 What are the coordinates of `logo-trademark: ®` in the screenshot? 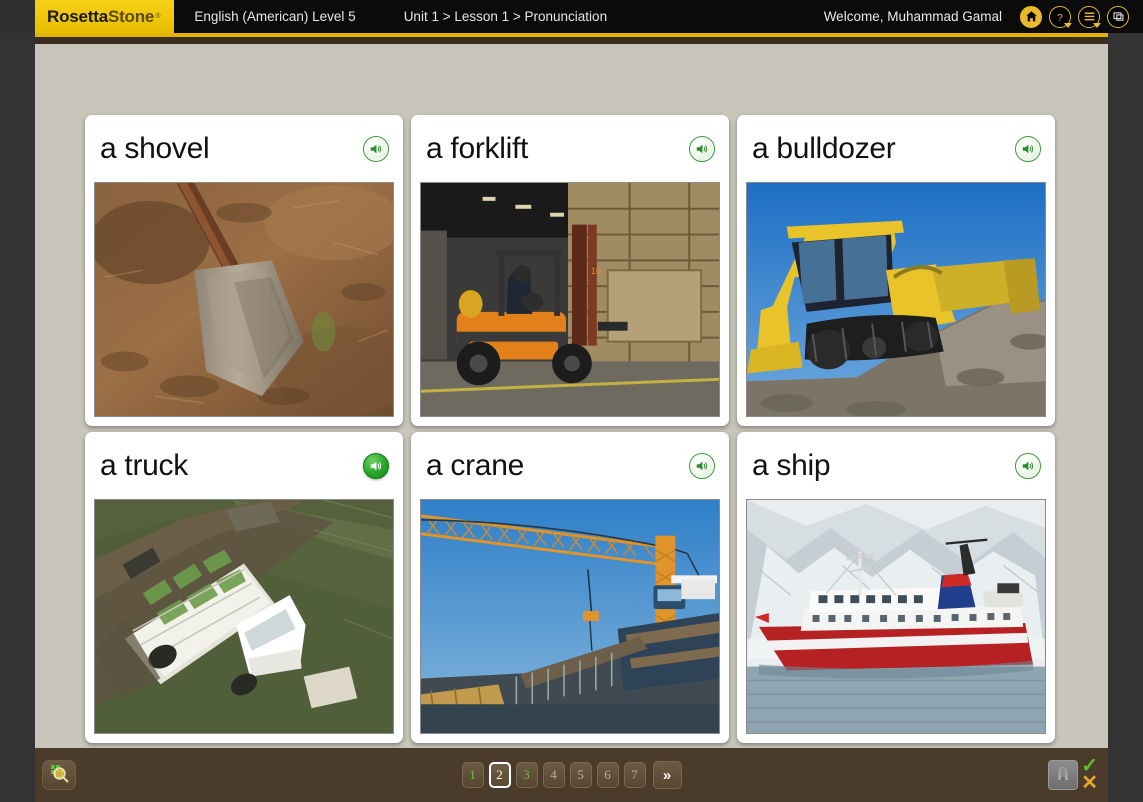 It's located at (158, 16).